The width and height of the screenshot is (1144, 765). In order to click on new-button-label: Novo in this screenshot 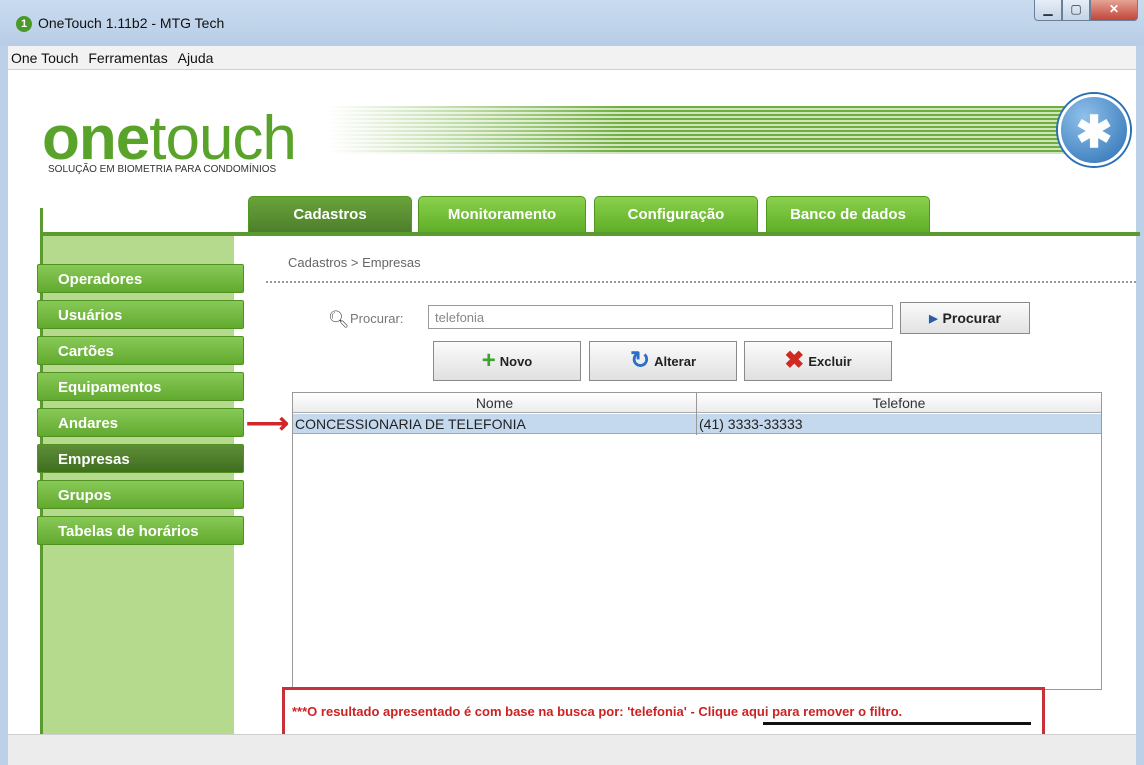, I will do `click(516, 361)`.